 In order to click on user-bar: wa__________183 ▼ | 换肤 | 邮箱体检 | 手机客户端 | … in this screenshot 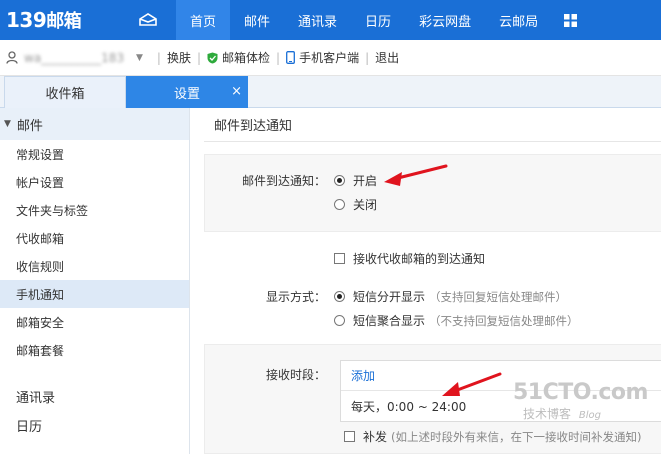, I will do `click(330, 58)`.